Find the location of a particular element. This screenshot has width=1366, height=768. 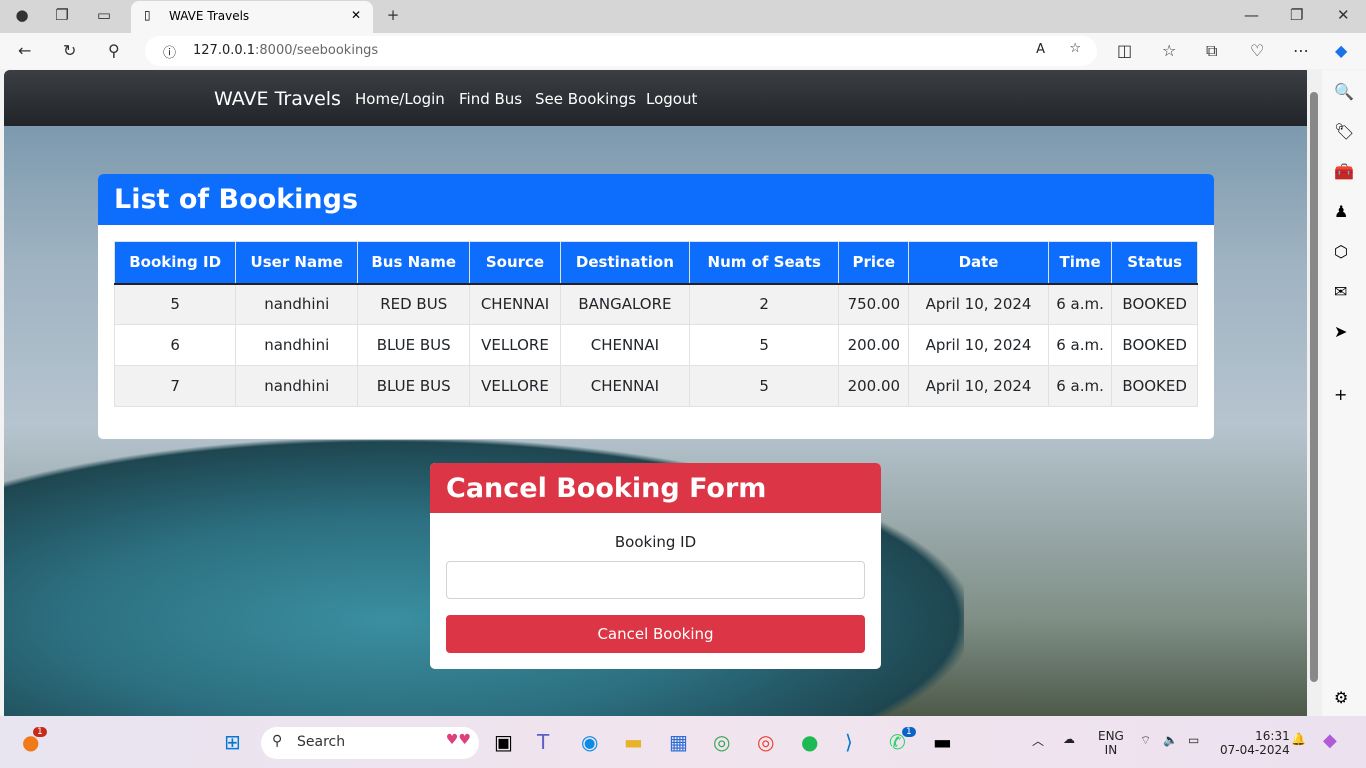

page-scrollbar is located at coordinates (1314, 393).